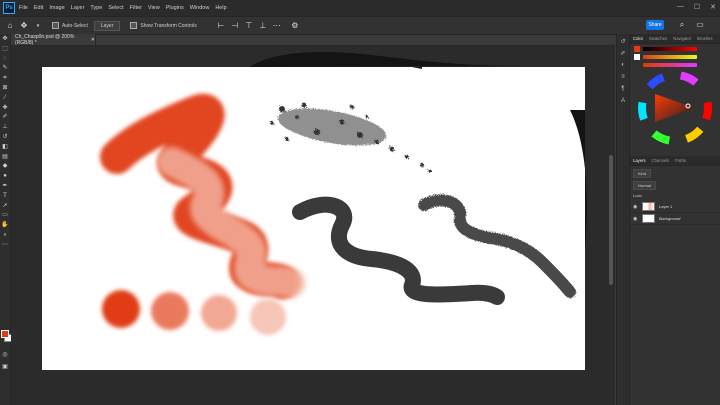  I want to click on search-icon: ⌕, so click(682, 25).